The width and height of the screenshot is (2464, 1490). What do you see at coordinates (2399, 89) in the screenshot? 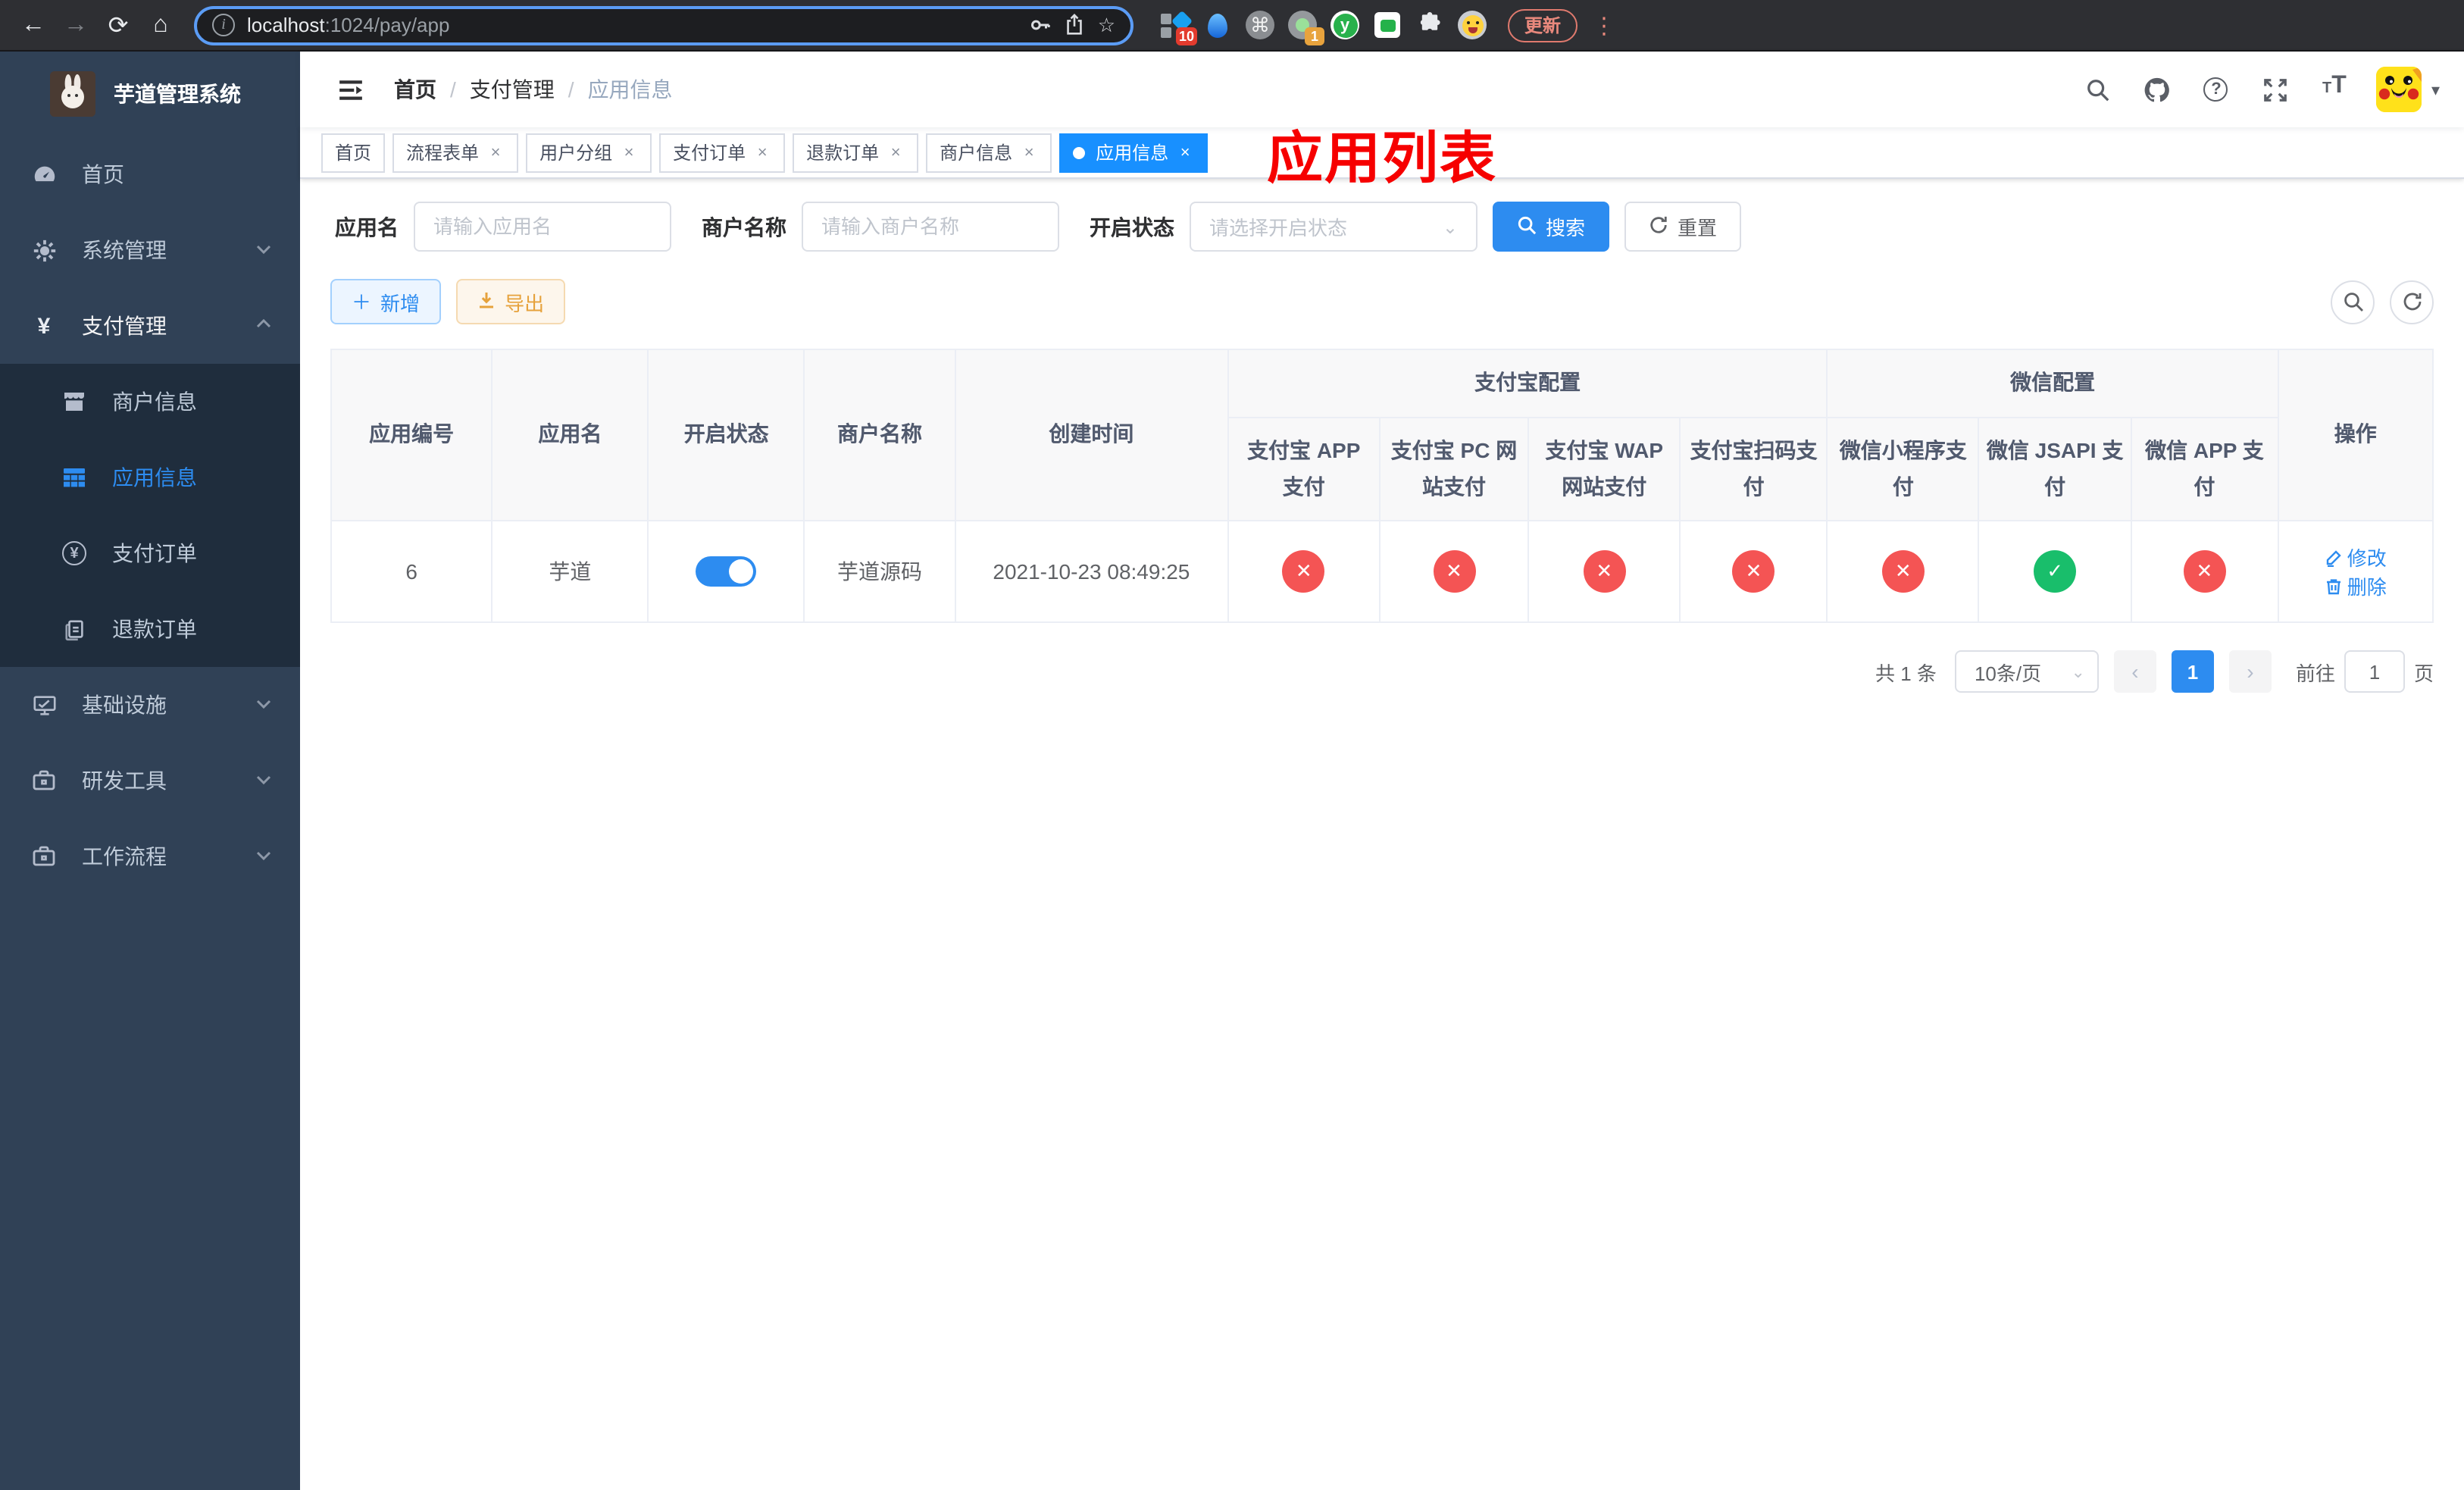
I see `avatar-image` at bounding box center [2399, 89].